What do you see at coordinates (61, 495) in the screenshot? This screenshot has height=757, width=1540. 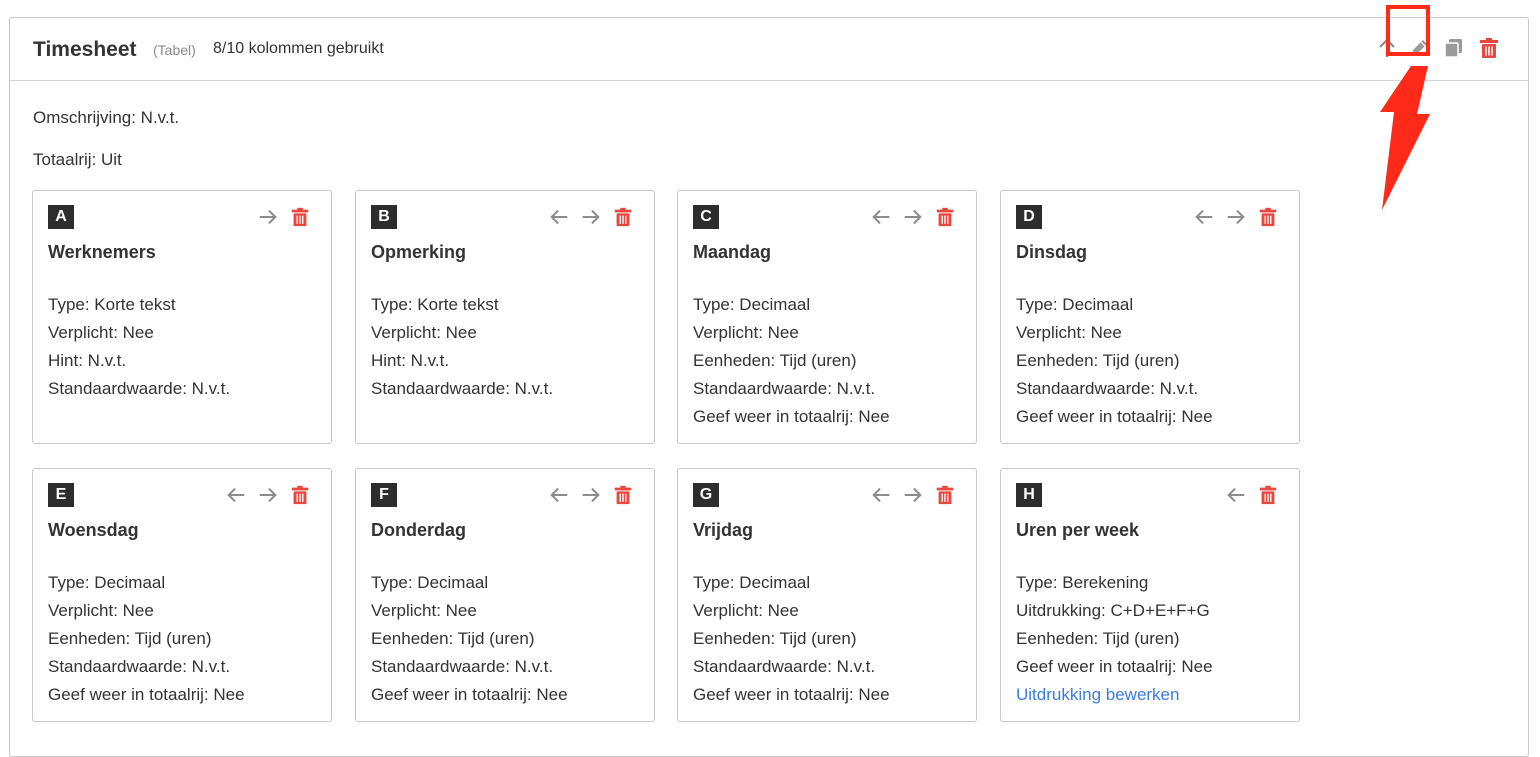 I see `column-letter-badge: E` at bounding box center [61, 495].